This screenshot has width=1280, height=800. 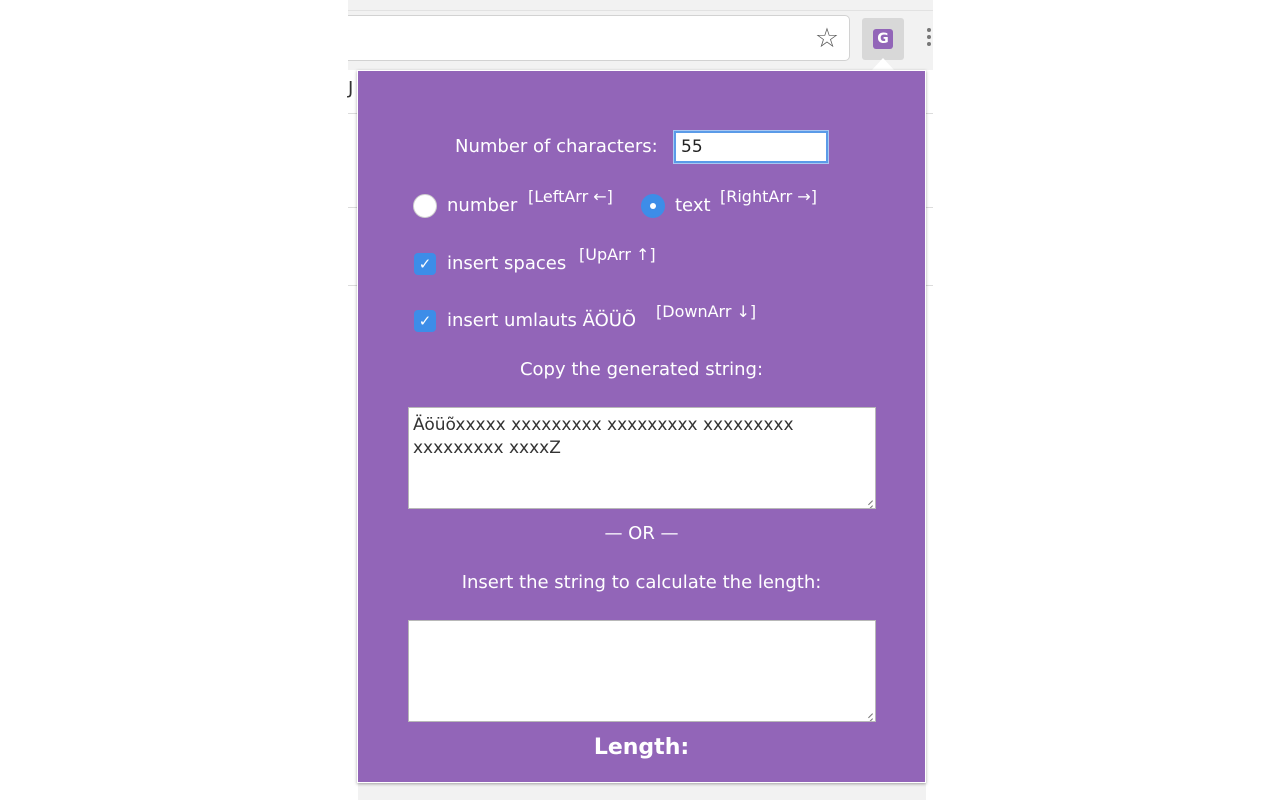 I want to click on text-shortcut-hint: [RightArr →], so click(x=768, y=196).